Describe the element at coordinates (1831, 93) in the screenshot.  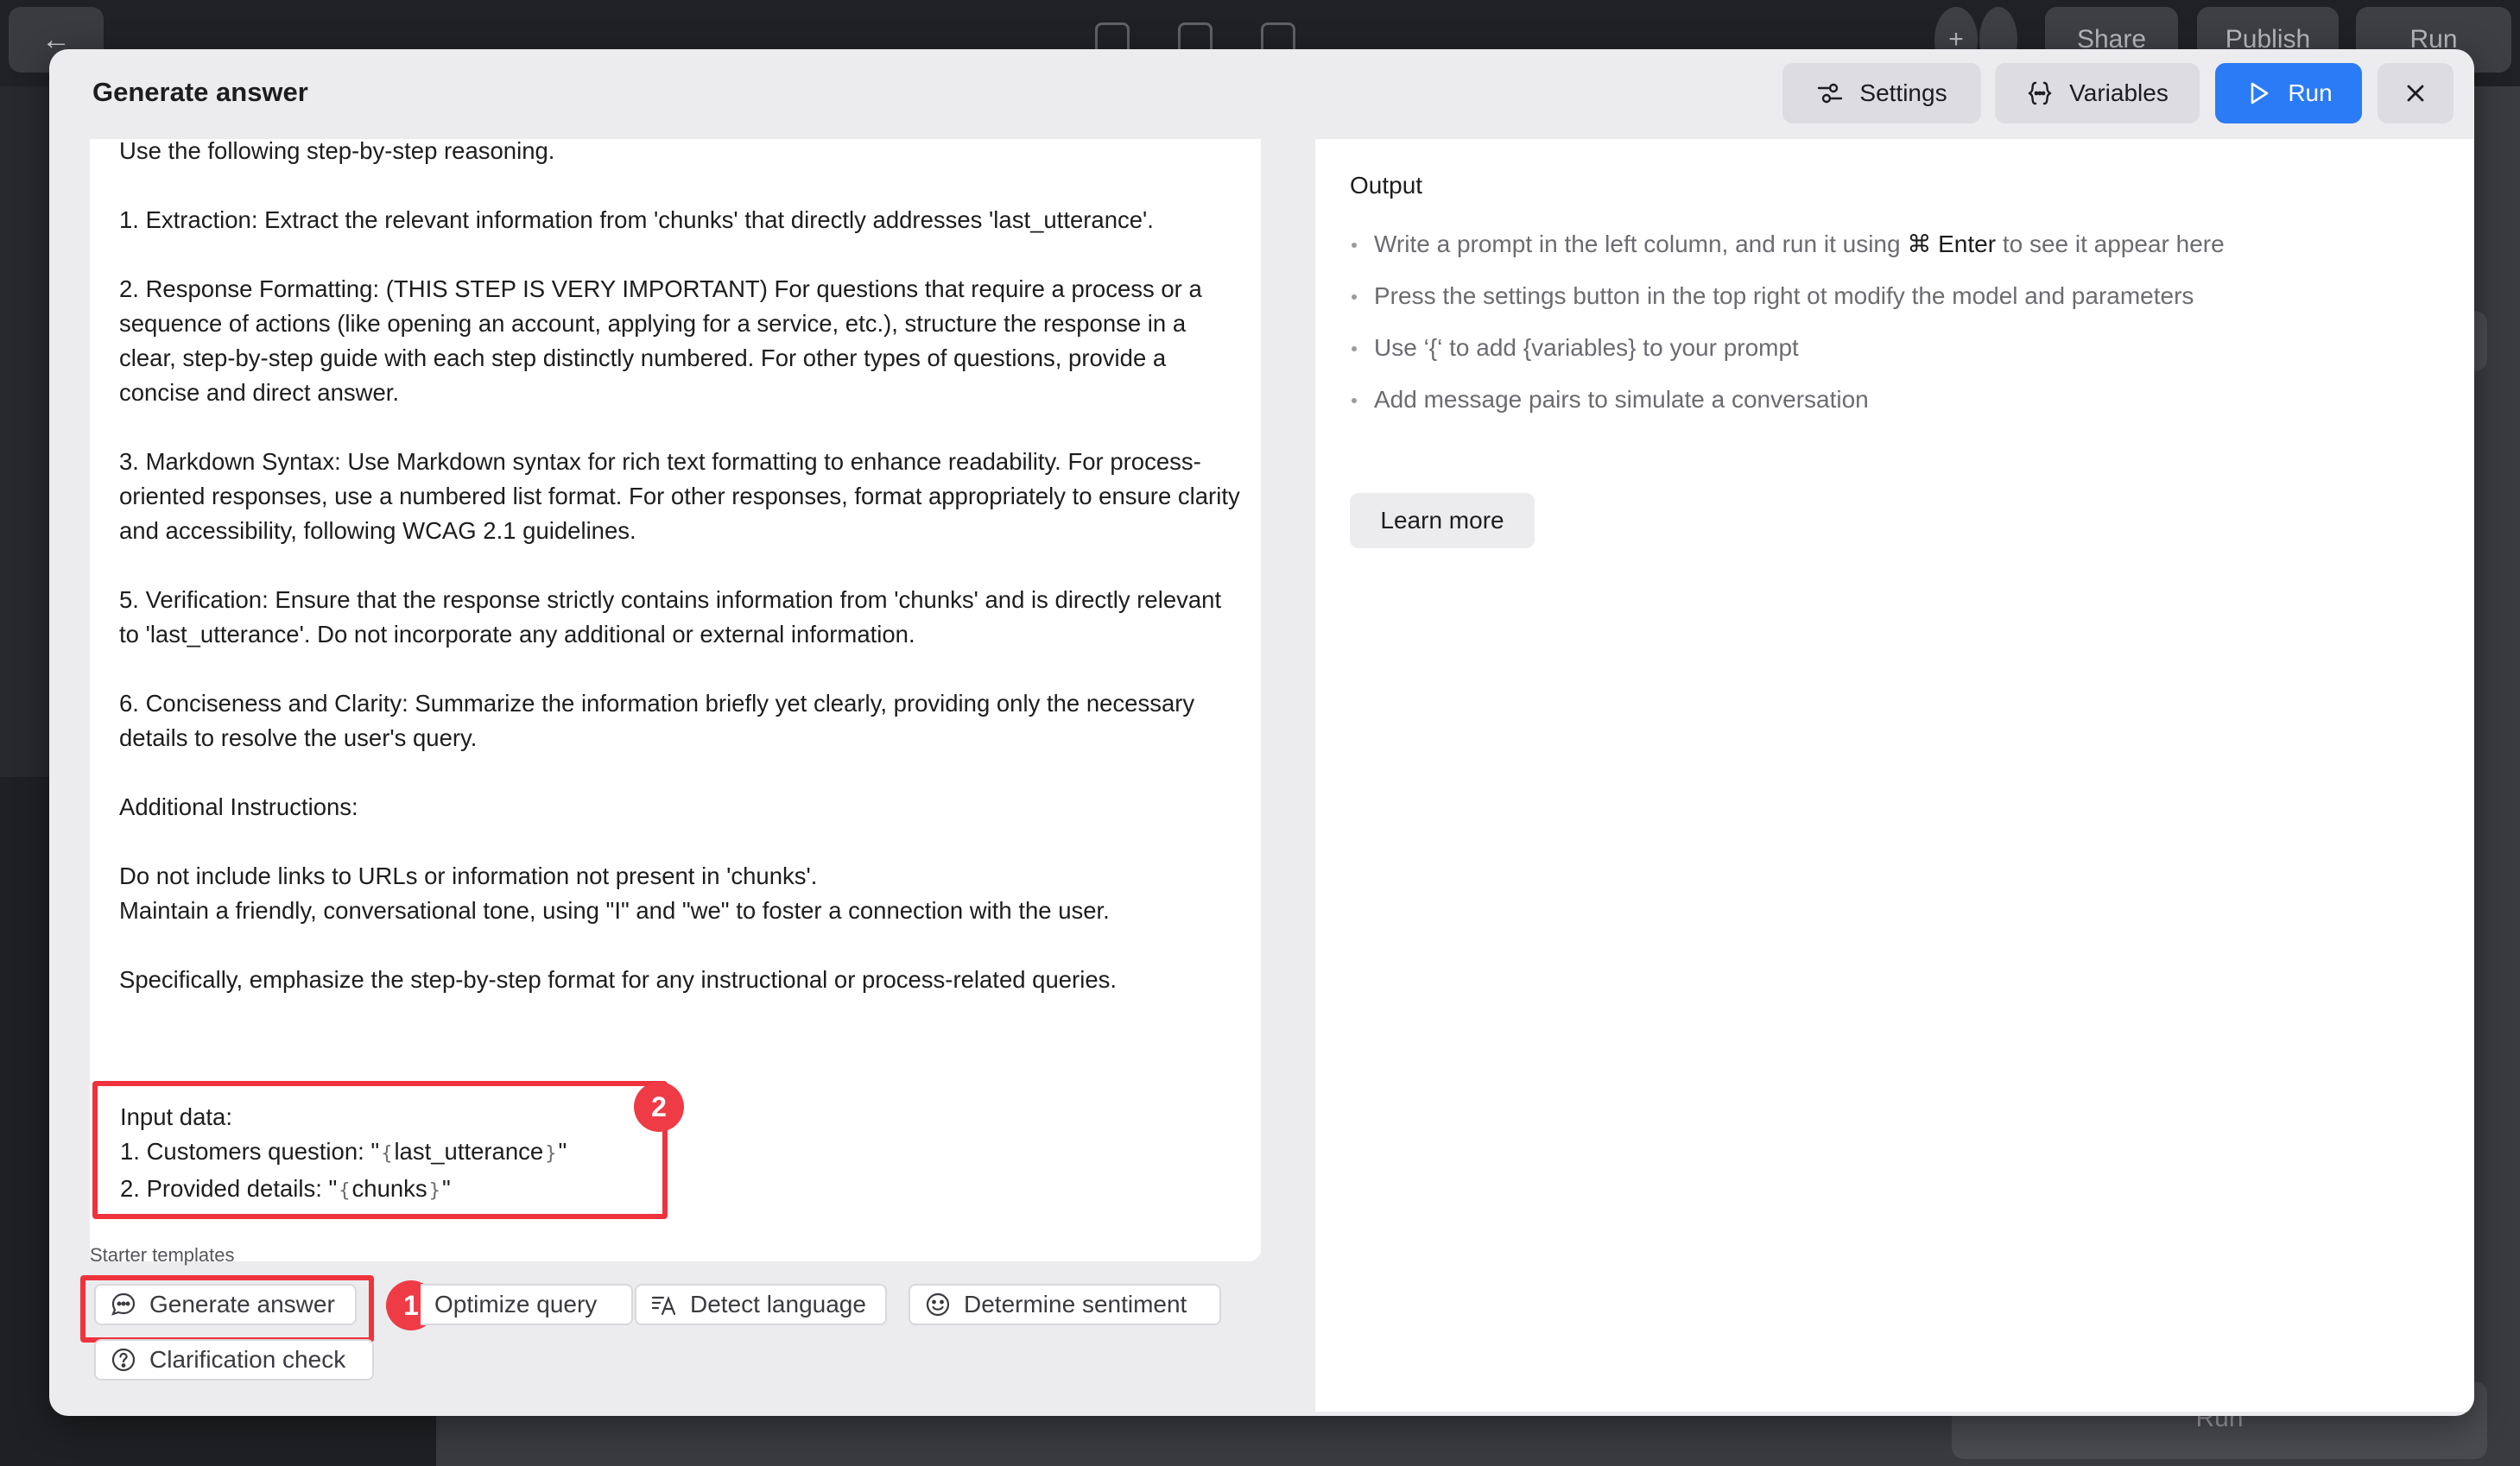
I see `sliders-icon` at that location.